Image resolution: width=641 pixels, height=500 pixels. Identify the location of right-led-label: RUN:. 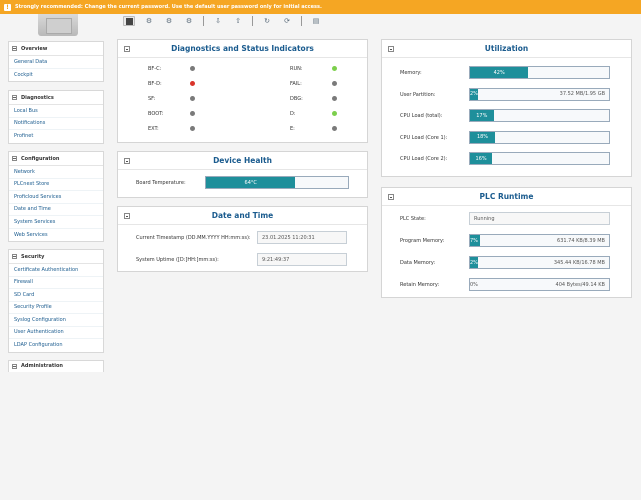
(296, 69).